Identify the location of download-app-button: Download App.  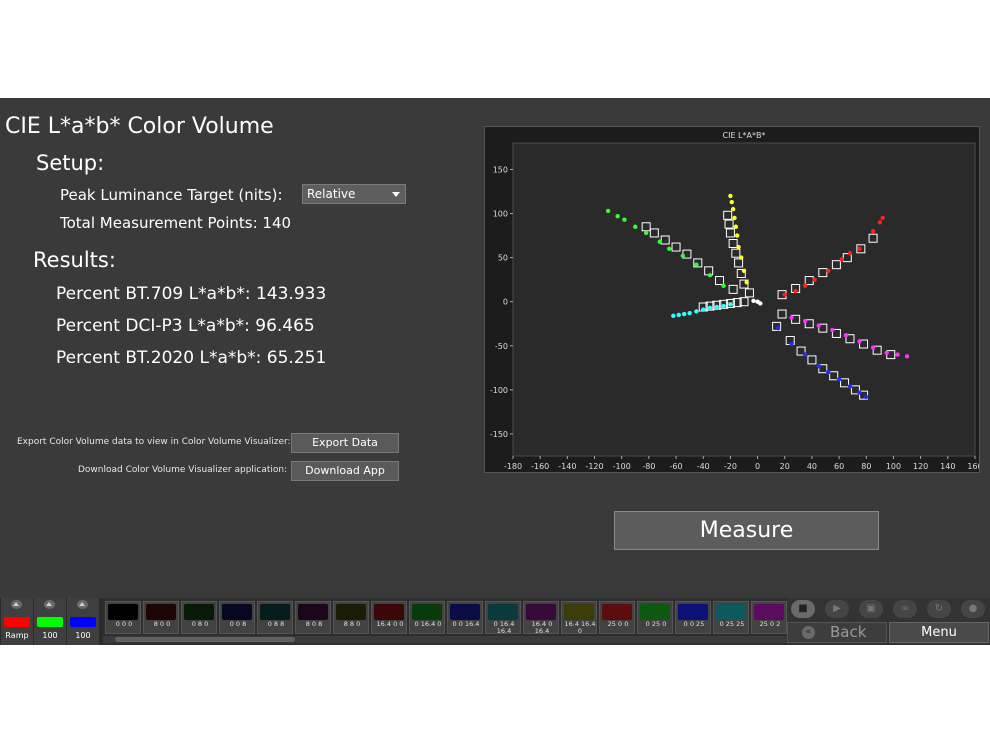
(345, 471).